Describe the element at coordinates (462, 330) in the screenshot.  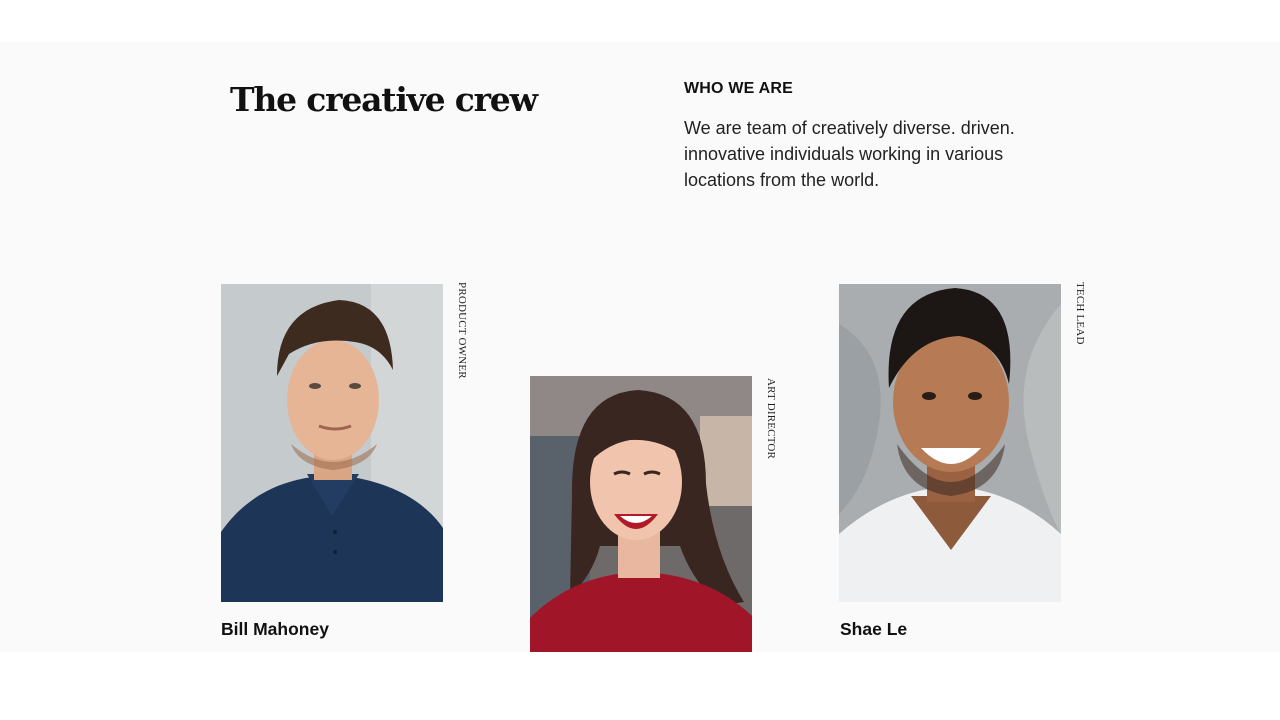
I see `team-member-role: PRODUCT OWNER` at that location.